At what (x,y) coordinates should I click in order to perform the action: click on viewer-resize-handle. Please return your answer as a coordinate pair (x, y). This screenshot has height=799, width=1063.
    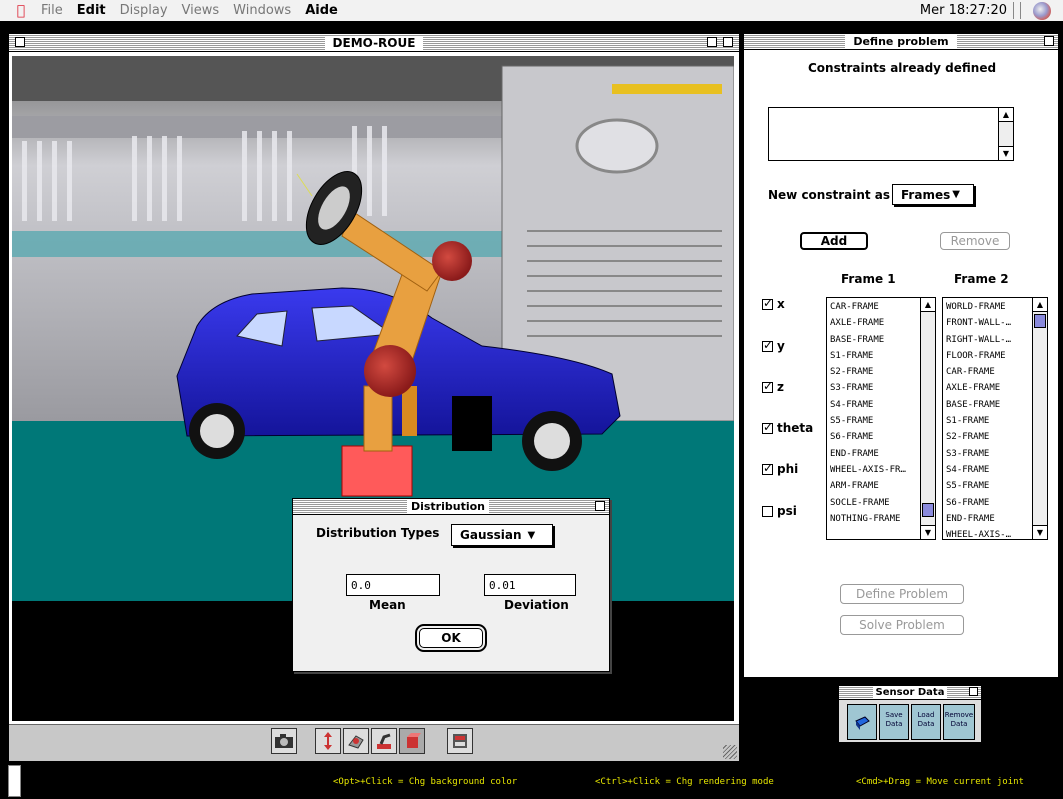
    Looking at the image, I should click on (730, 752).